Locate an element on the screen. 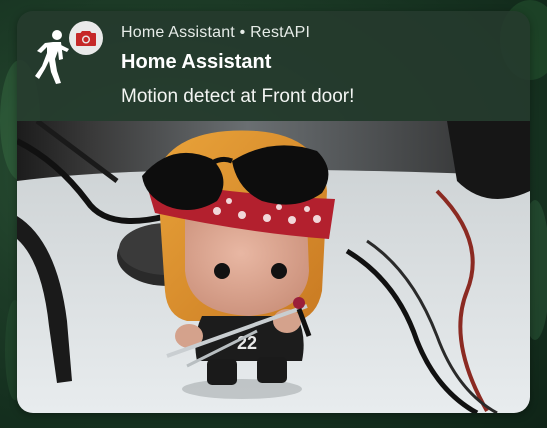  notification-title: Home Assistant is located at coordinates (196, 62).